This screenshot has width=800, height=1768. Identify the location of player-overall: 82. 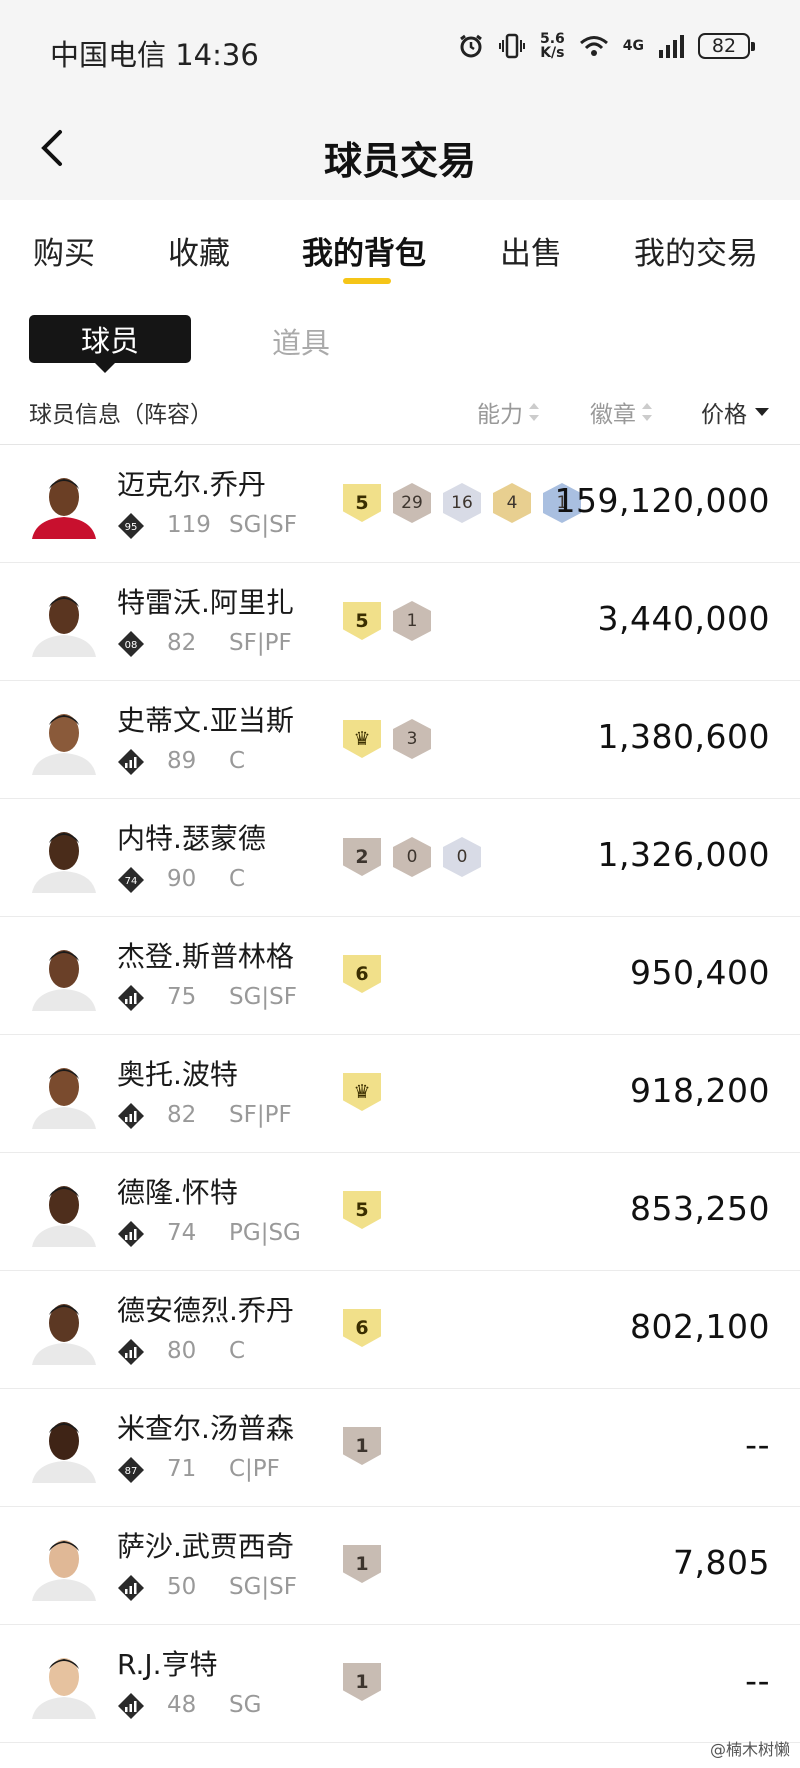
(182, 643).